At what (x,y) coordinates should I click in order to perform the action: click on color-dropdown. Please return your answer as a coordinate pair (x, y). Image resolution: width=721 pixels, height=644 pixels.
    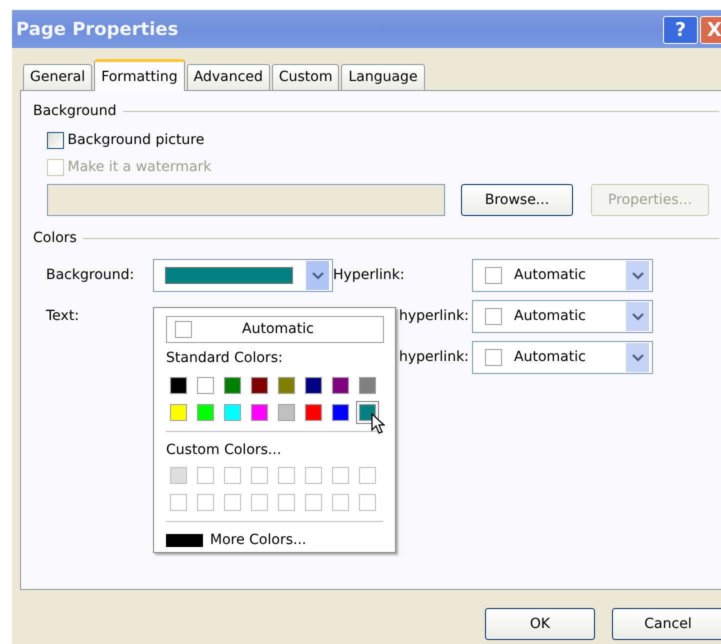
    Looking at the image, I should click on (242, 275).